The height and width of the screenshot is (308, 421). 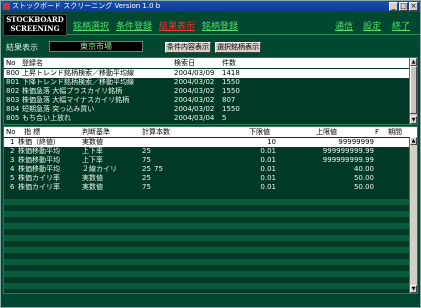 I want to click on cell-no: 2, so click(x=12, y=151).